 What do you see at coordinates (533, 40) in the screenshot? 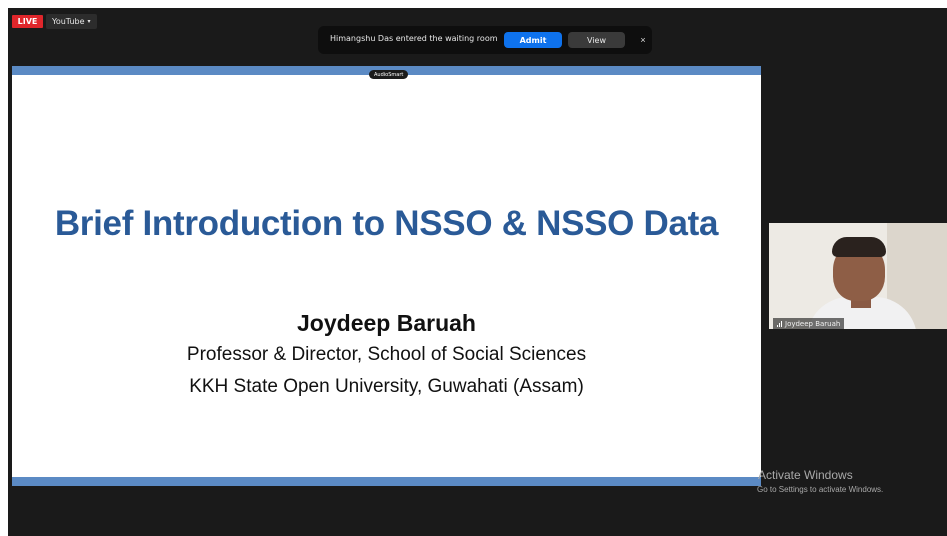
I see `admit-button: Admit` at bounding box center [533, 40].